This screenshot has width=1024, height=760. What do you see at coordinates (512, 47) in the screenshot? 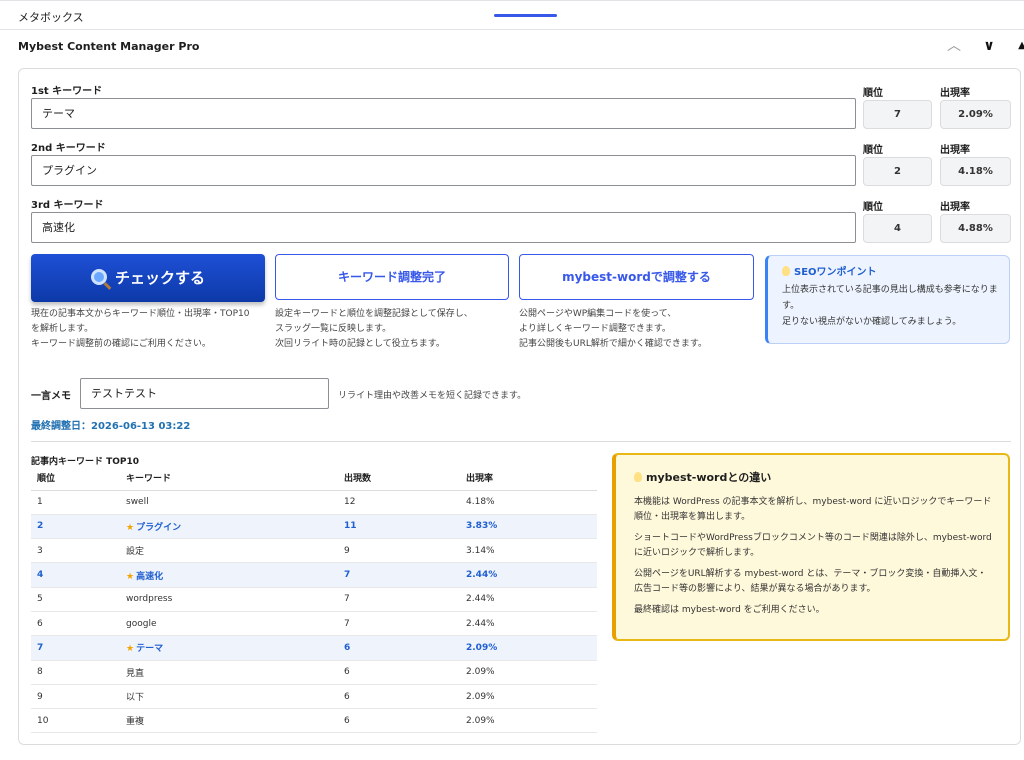
I see `panel-header: Mybest Content Manager Pro ︿ ∨ ▲` at bounding box center [512, 47].